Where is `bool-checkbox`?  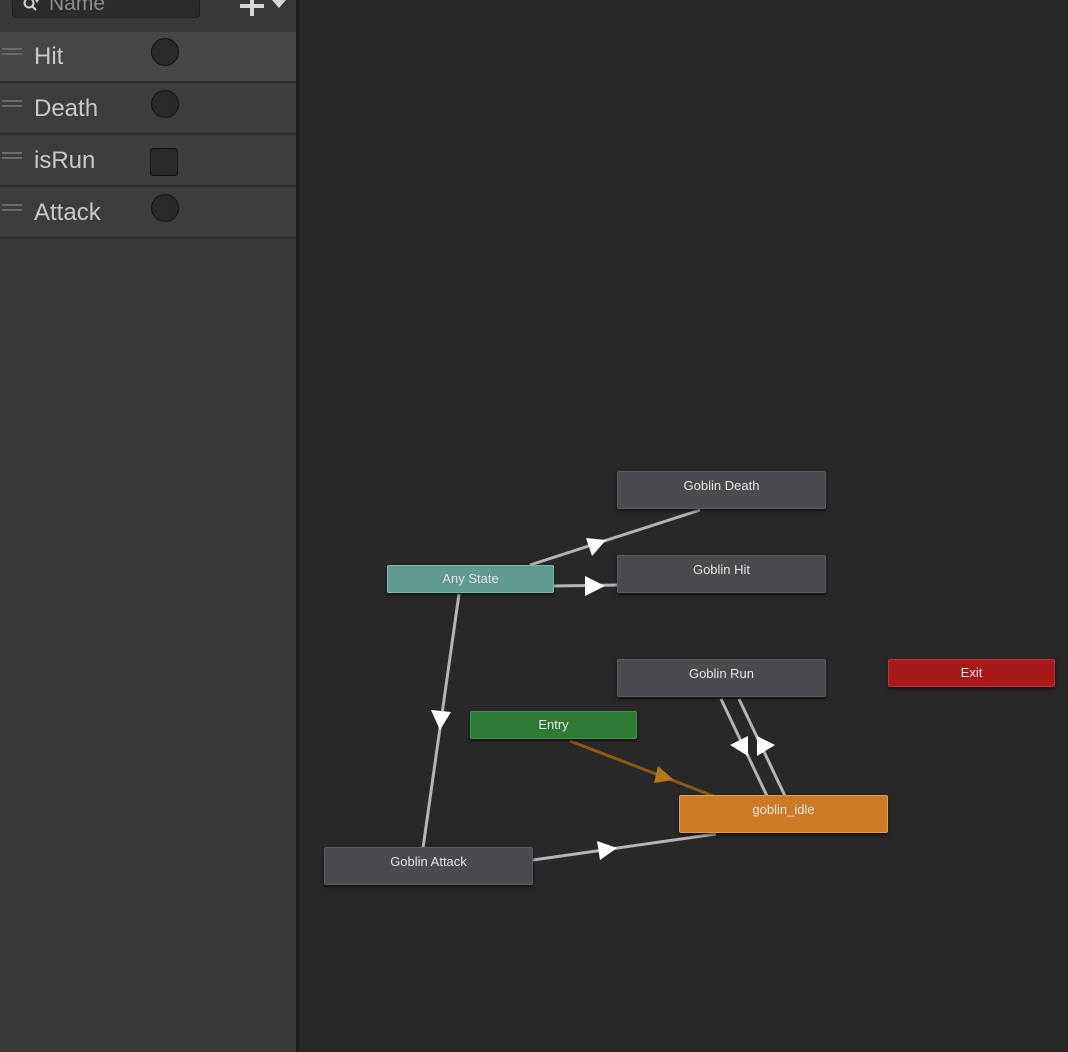
bool-checkbox is located at coordinates (164, 162).